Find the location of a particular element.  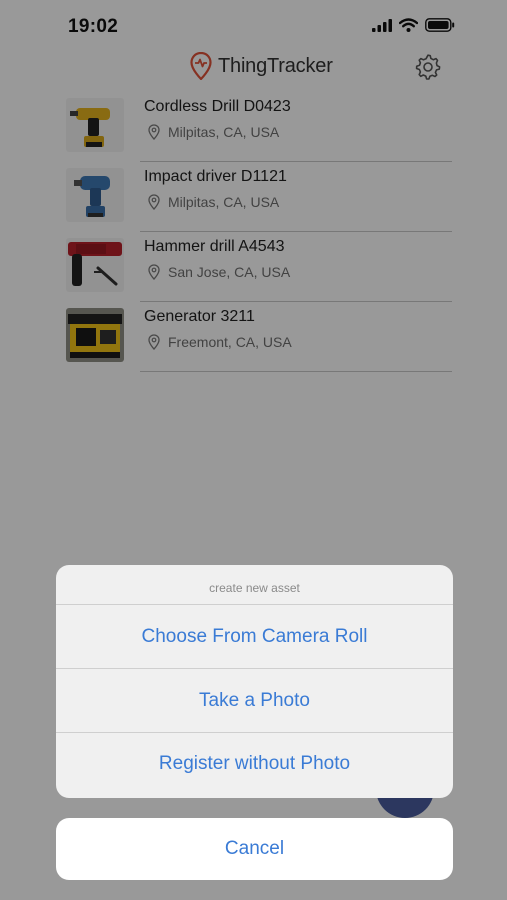

cancel-button: Cancel is located at coordinates (254, 849).